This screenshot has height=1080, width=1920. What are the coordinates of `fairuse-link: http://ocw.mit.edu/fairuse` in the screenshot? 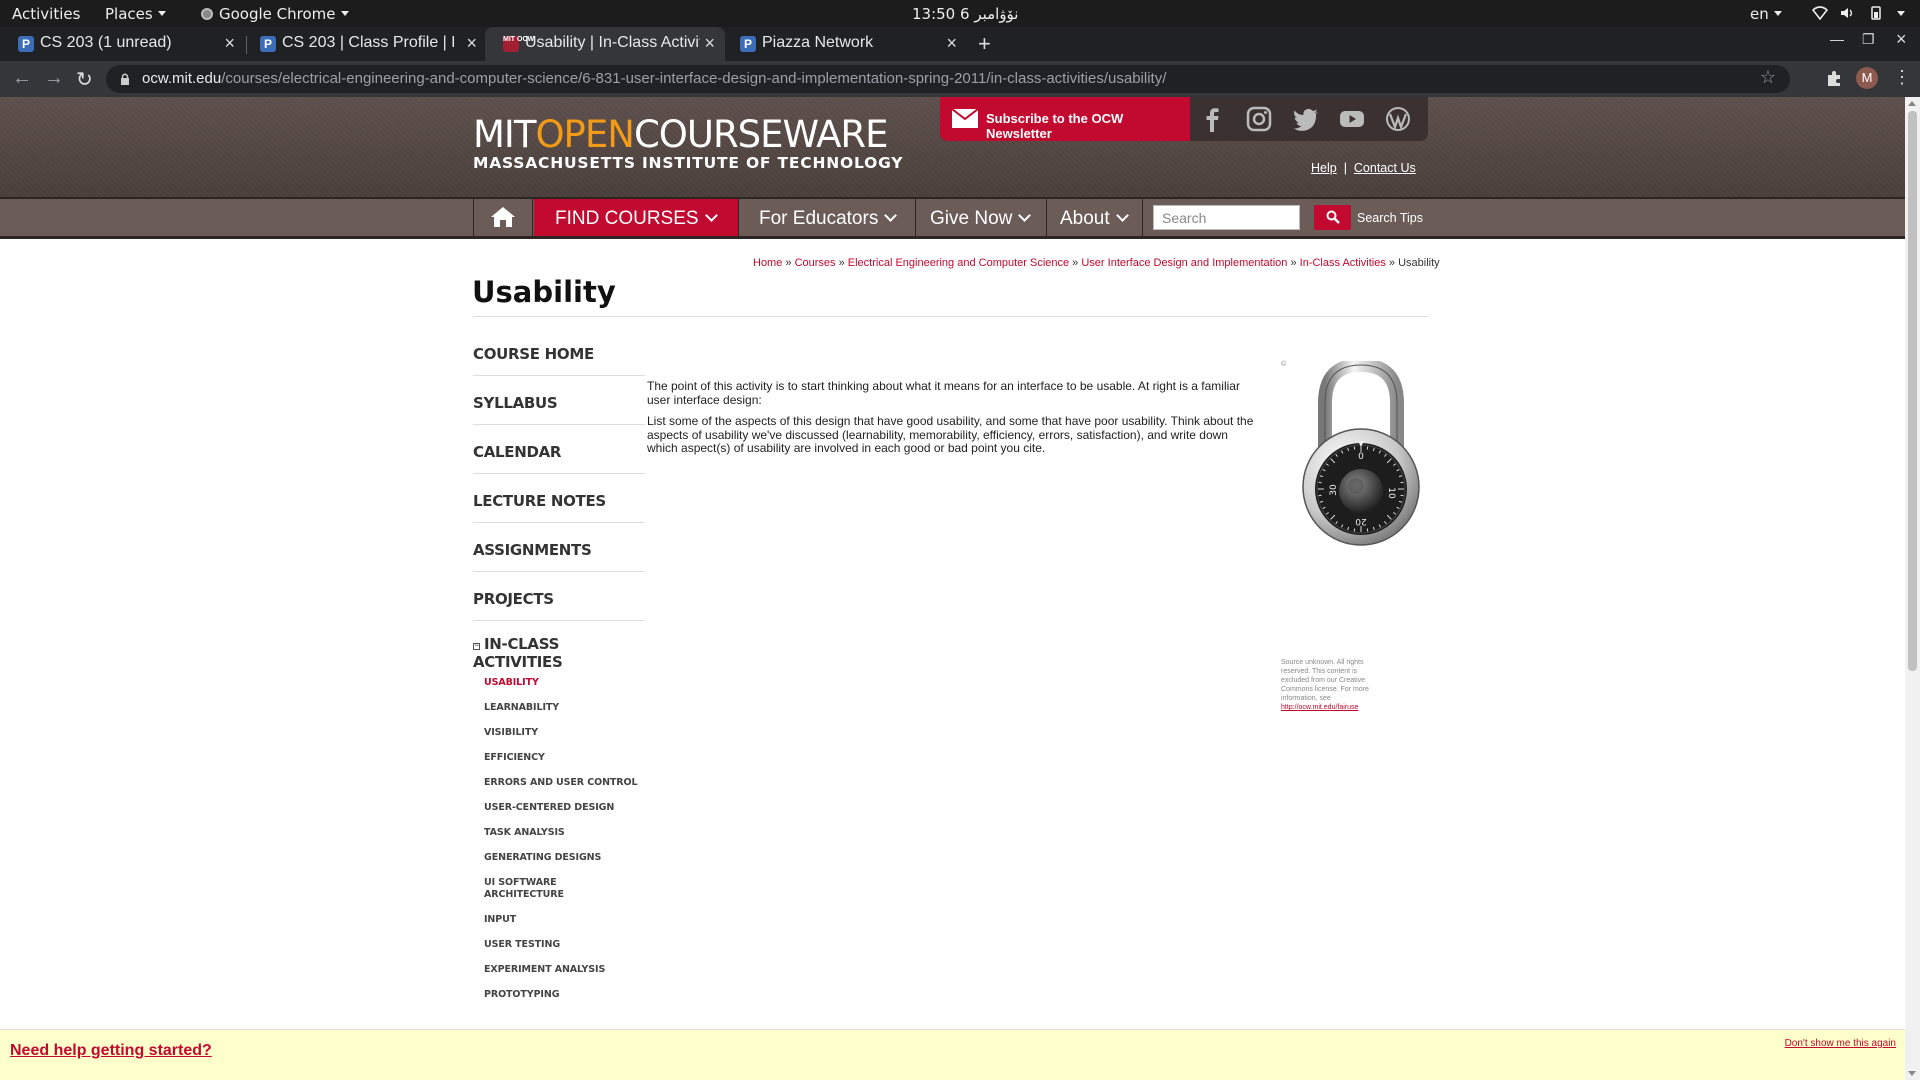 It's located at (1319, 707).